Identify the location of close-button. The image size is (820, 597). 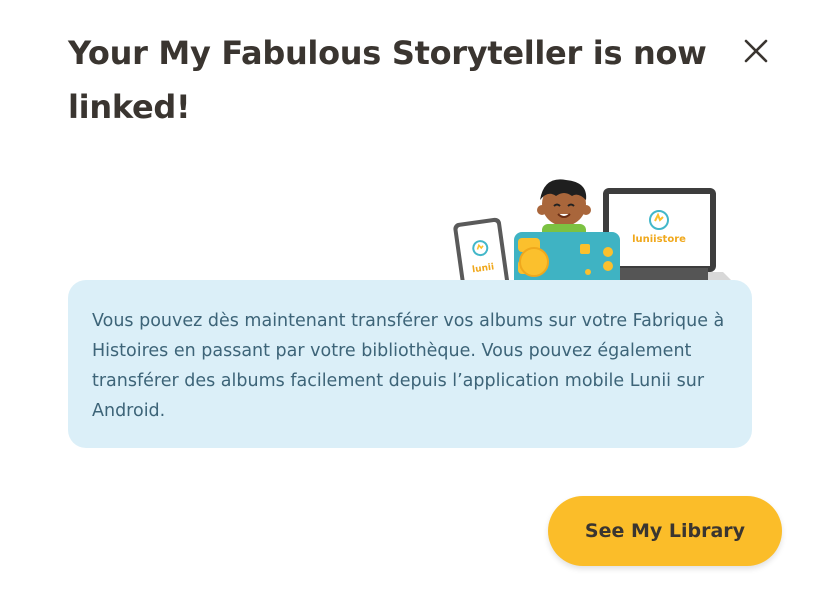
(756, 51).